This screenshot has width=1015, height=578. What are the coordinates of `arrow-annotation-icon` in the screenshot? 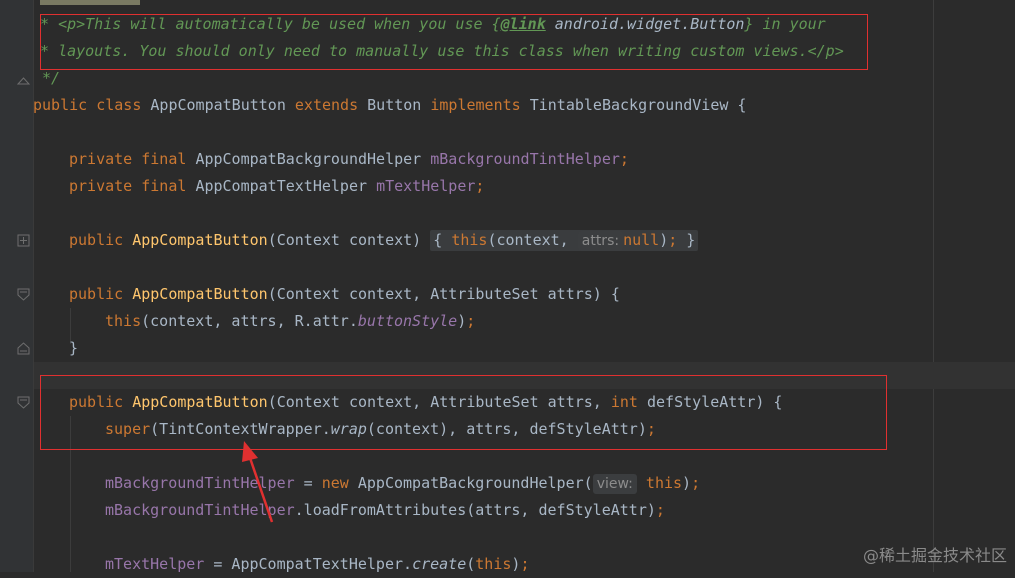 It's located at (258, 482).